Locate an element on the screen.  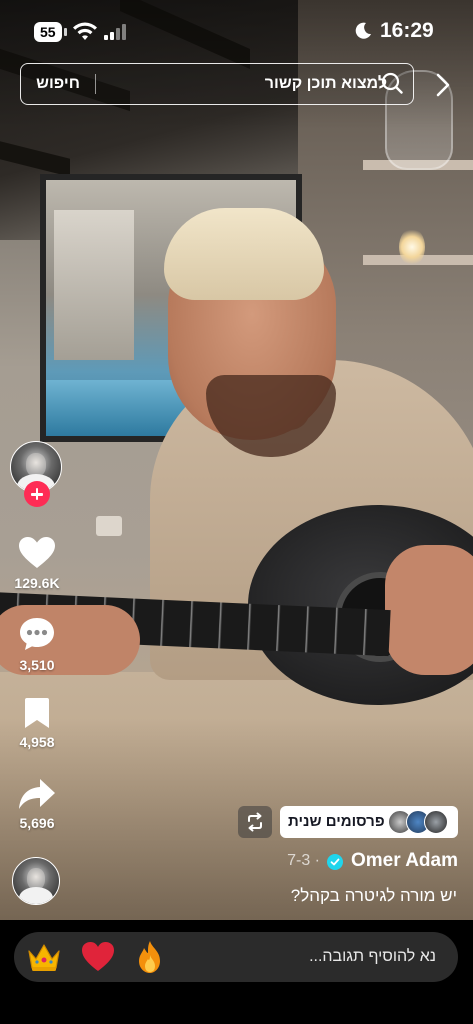
post-date-value: 7-3 is located at coordinates (299, 860).